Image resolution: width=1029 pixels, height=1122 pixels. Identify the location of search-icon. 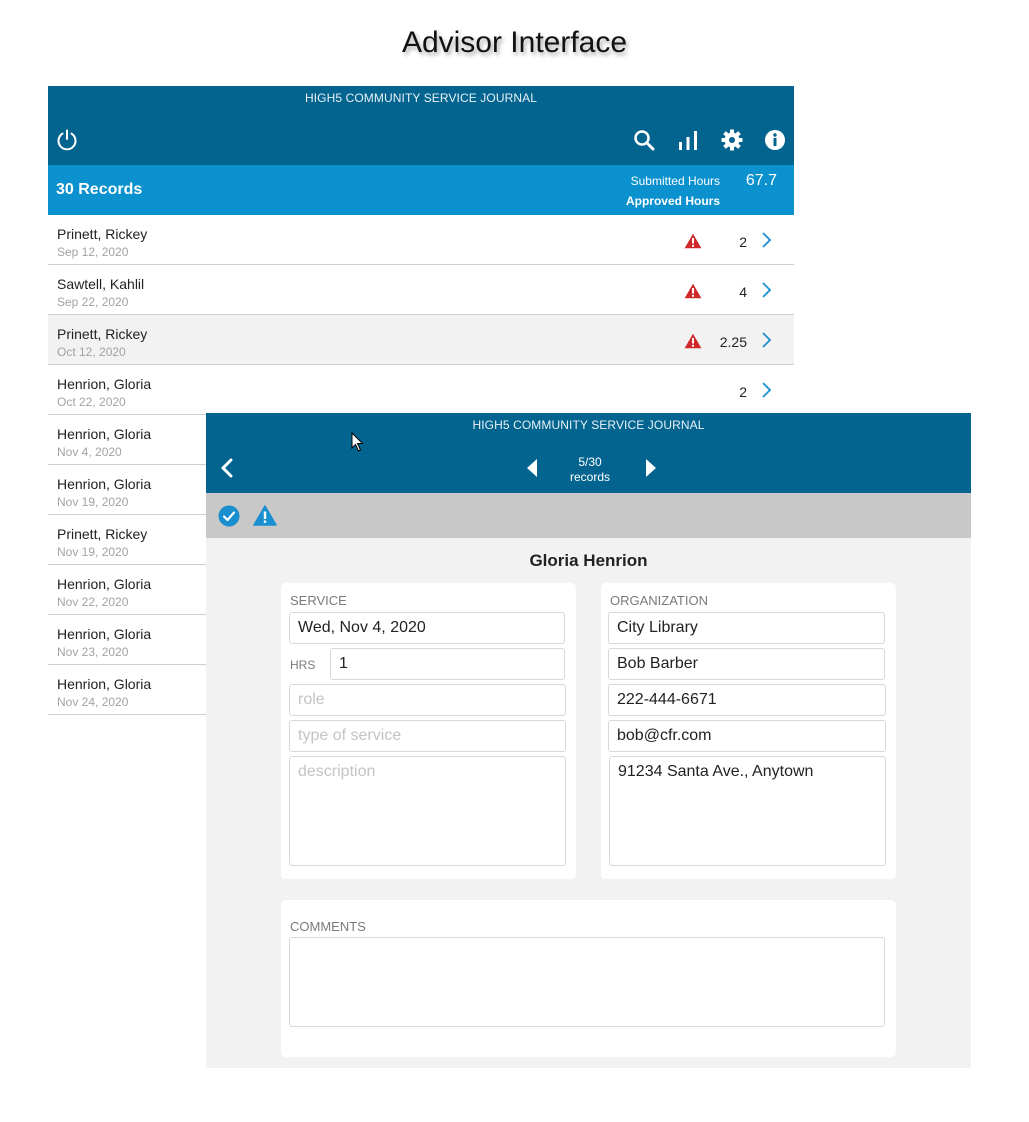
(644, 140).